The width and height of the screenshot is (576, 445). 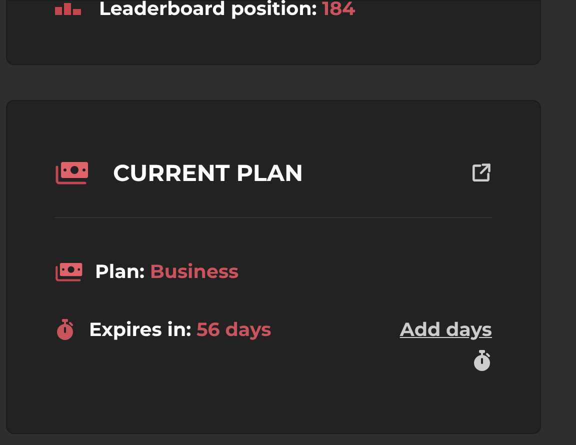 I want to click on plan-text: Plan: Business, so click(x=167, y=271).